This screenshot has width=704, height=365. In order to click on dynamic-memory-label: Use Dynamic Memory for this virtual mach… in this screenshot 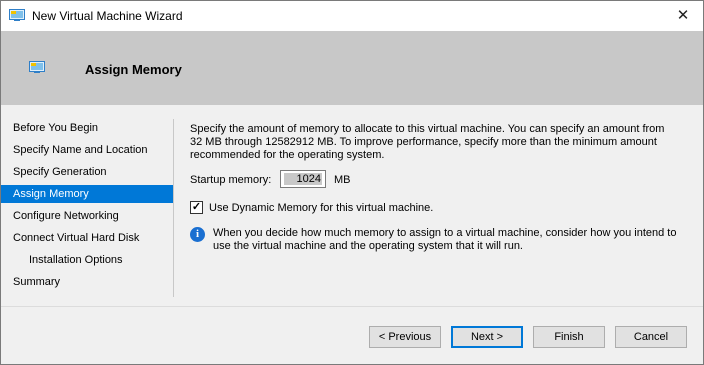, I will do `click(321, 208)`.